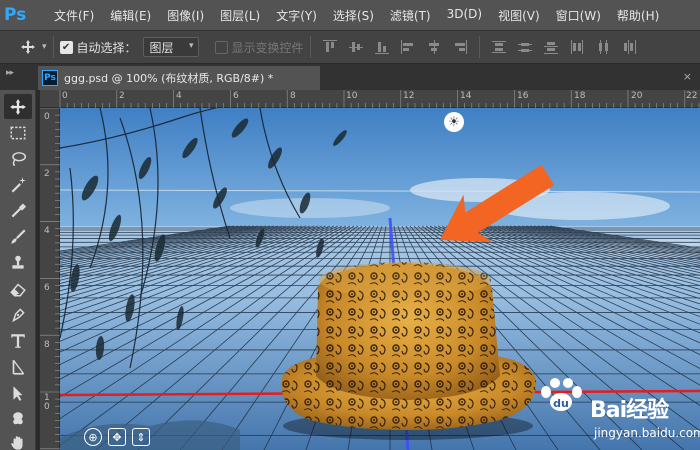 Image resolution: width=700 pixels, height=450 pixels. I want to click on panel-close-icon: ×, so click(687, 76).